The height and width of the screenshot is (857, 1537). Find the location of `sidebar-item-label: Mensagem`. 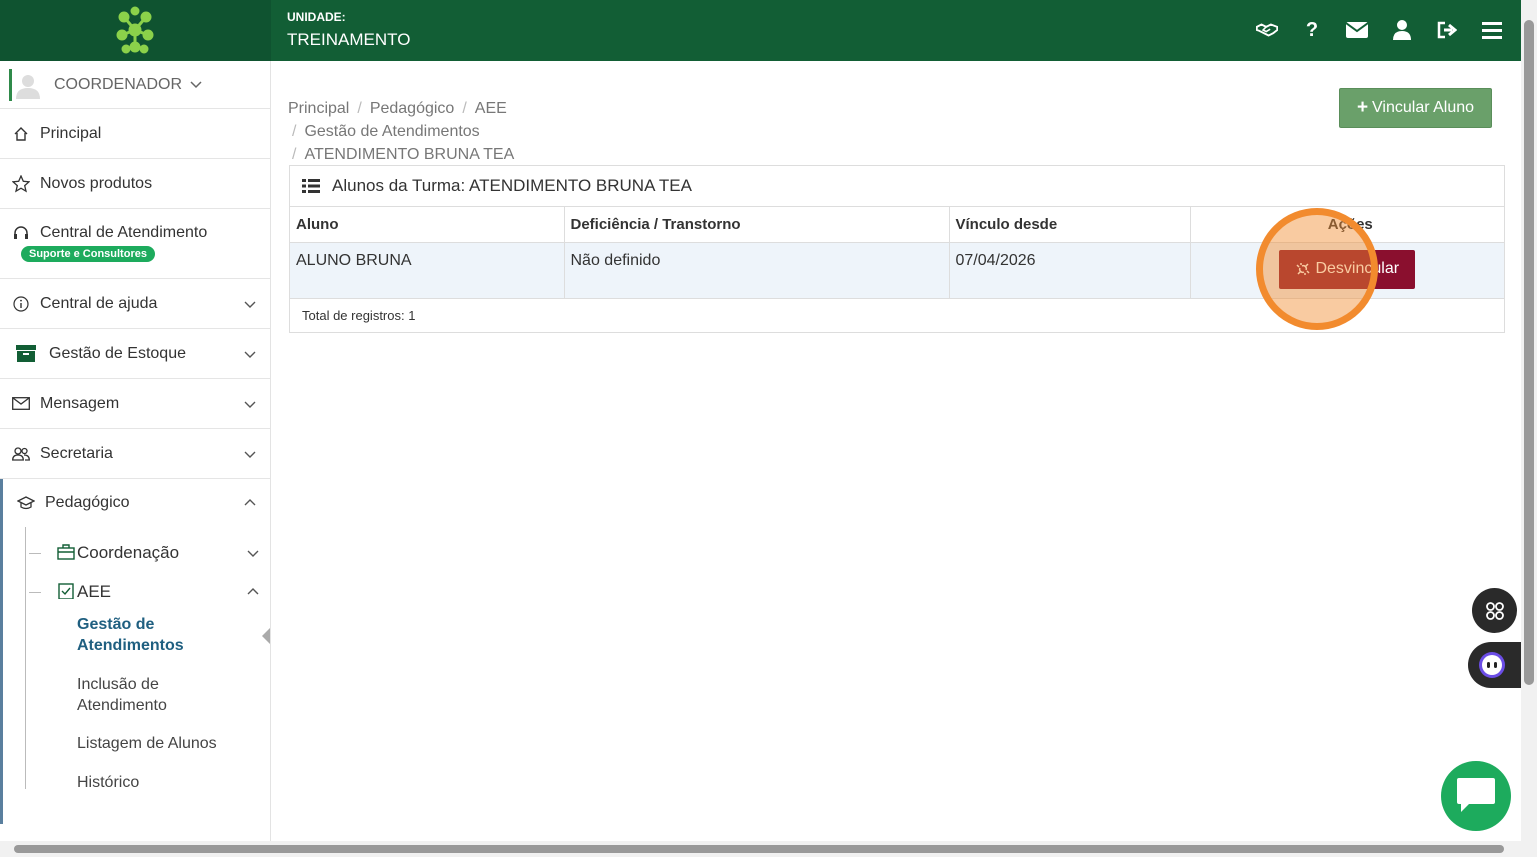

sidebar-item-label: Mensagem is located at coordinates (80, 403).